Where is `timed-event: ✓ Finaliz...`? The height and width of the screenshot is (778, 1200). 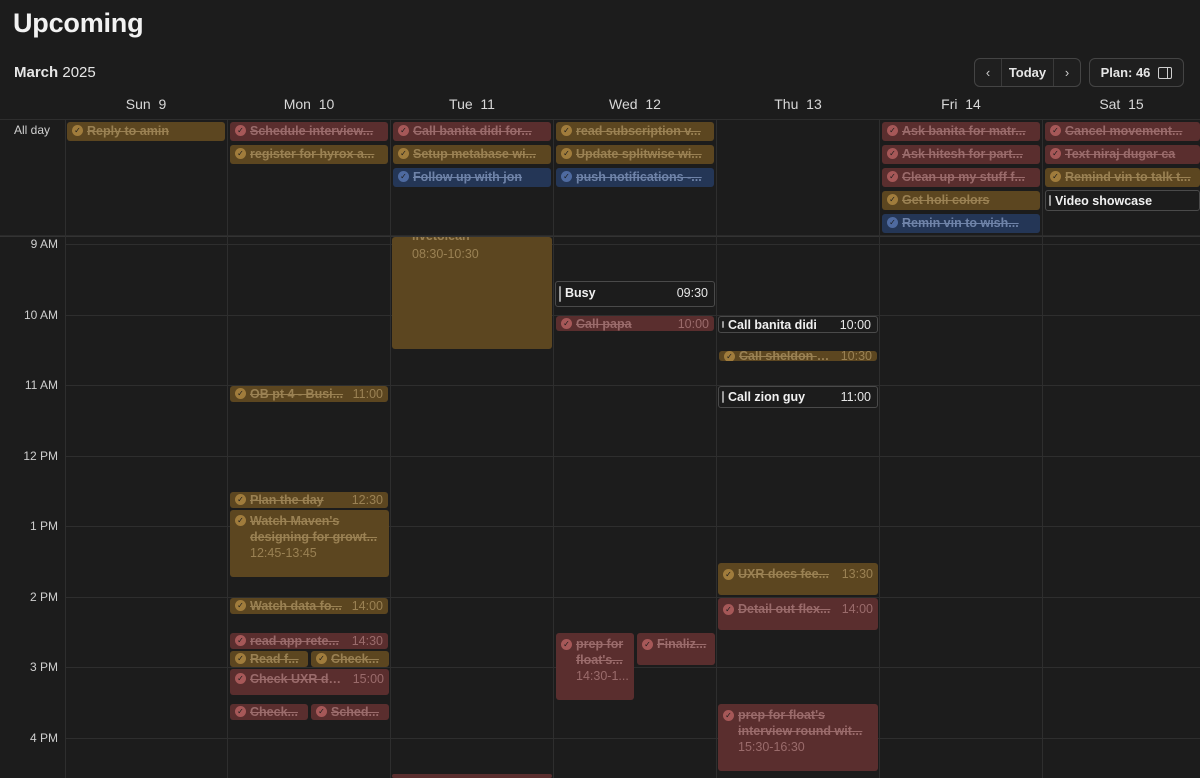 timed-event: ✓ Finaliz... is located at coordinates (676, 649).